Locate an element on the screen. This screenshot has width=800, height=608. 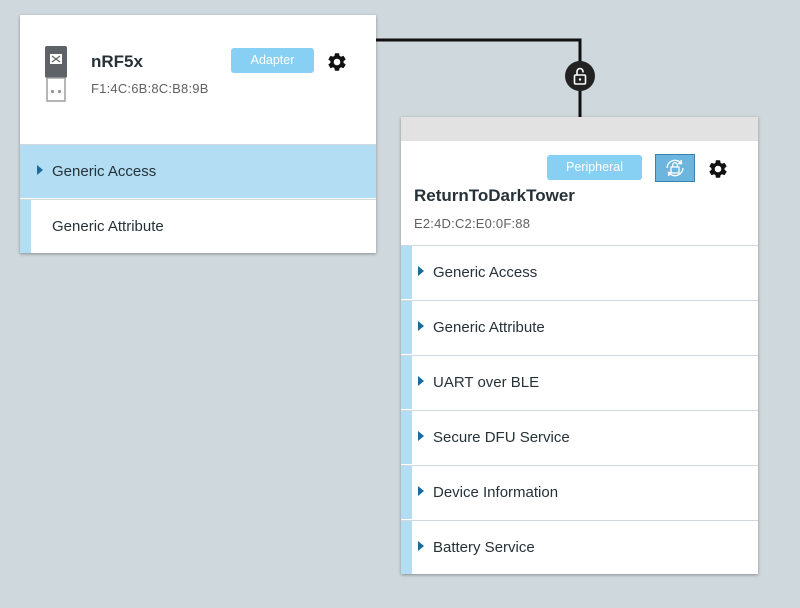
peripheral-address: E2:4D:C2:E0:0F:88 is located at coordinates (472, 223).